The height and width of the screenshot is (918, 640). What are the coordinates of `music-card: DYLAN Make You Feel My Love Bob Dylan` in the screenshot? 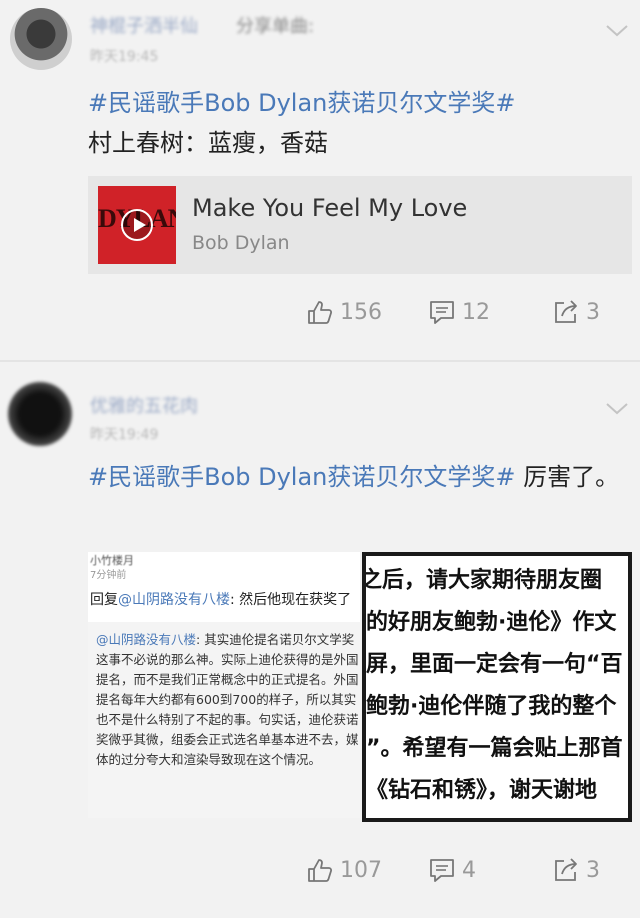 It's located at (360, 225).